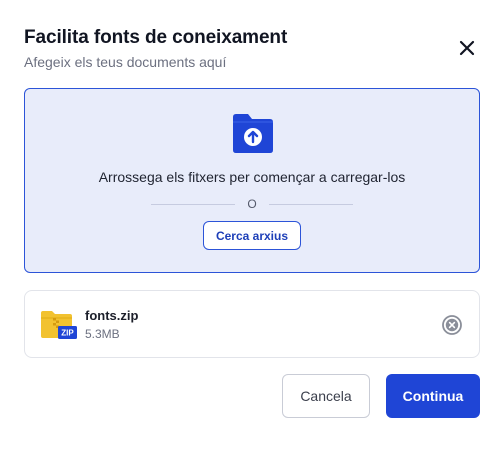 This screenshot has height=466, width=504. Describe the element at coordinates (112, 315) in the screenshot. I see `file-name: fonts.zip` at that location.